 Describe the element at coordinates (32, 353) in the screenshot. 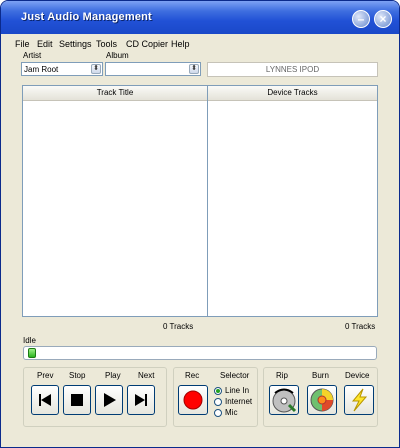

I see `progress-thumb` at that location.